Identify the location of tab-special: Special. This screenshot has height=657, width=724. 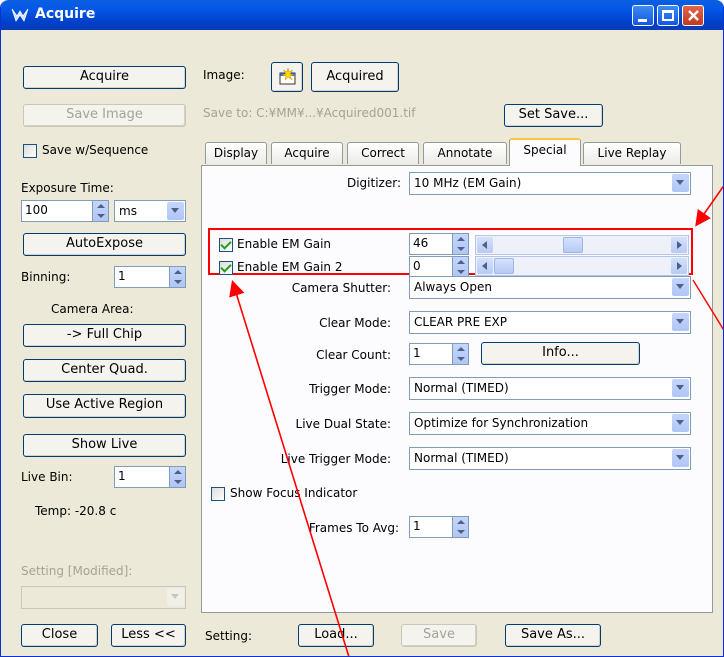
(545, 152).